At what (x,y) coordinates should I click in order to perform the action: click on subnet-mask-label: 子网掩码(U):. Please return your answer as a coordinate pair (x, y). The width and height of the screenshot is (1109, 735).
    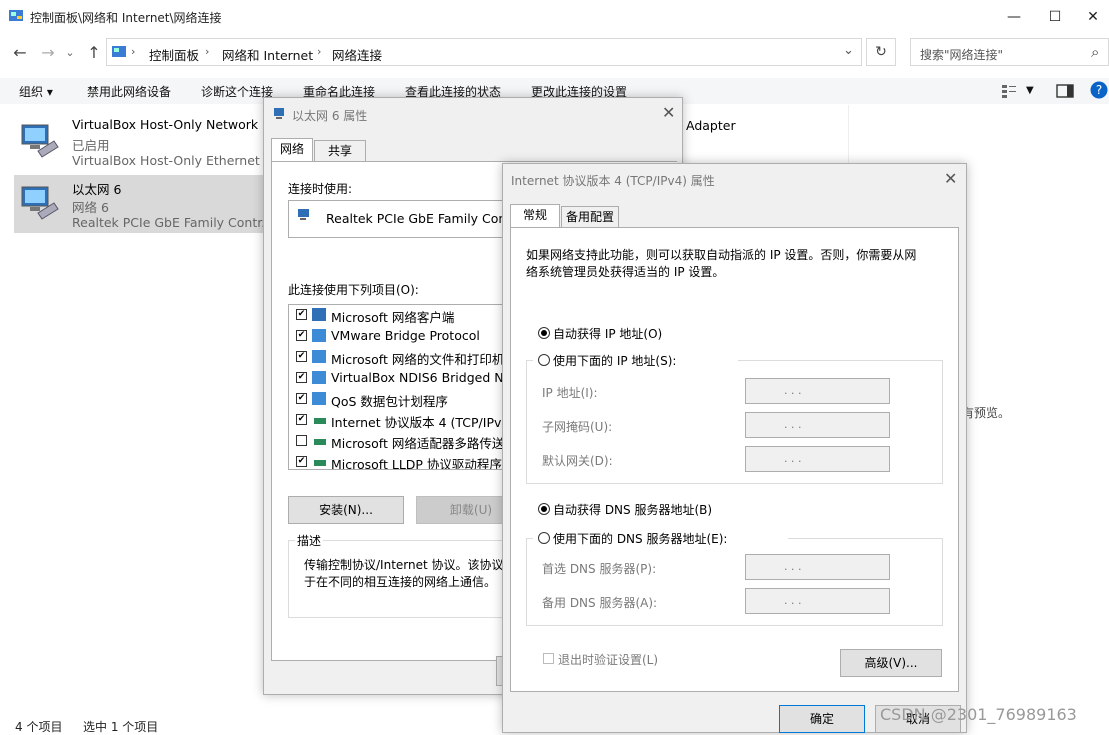
    Looking at the image, I should click on (577, 427).